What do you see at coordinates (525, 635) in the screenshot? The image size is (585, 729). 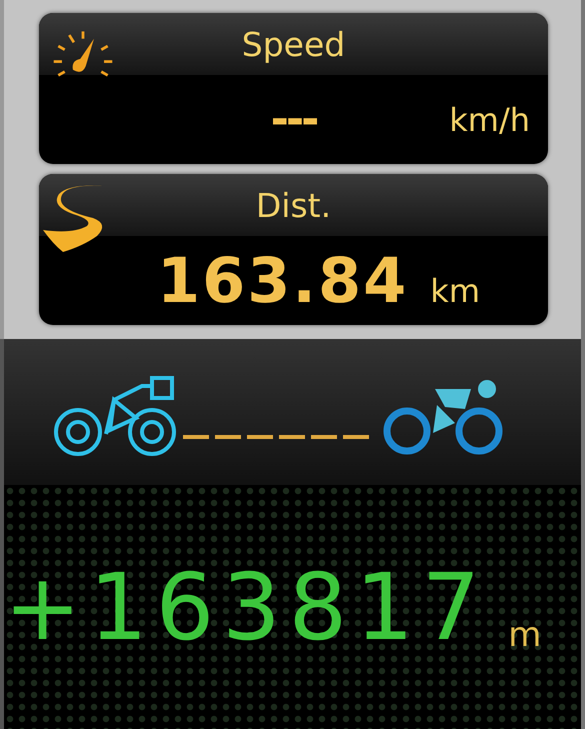 I see `gap-unit: m` at bounding box center [525, 635].